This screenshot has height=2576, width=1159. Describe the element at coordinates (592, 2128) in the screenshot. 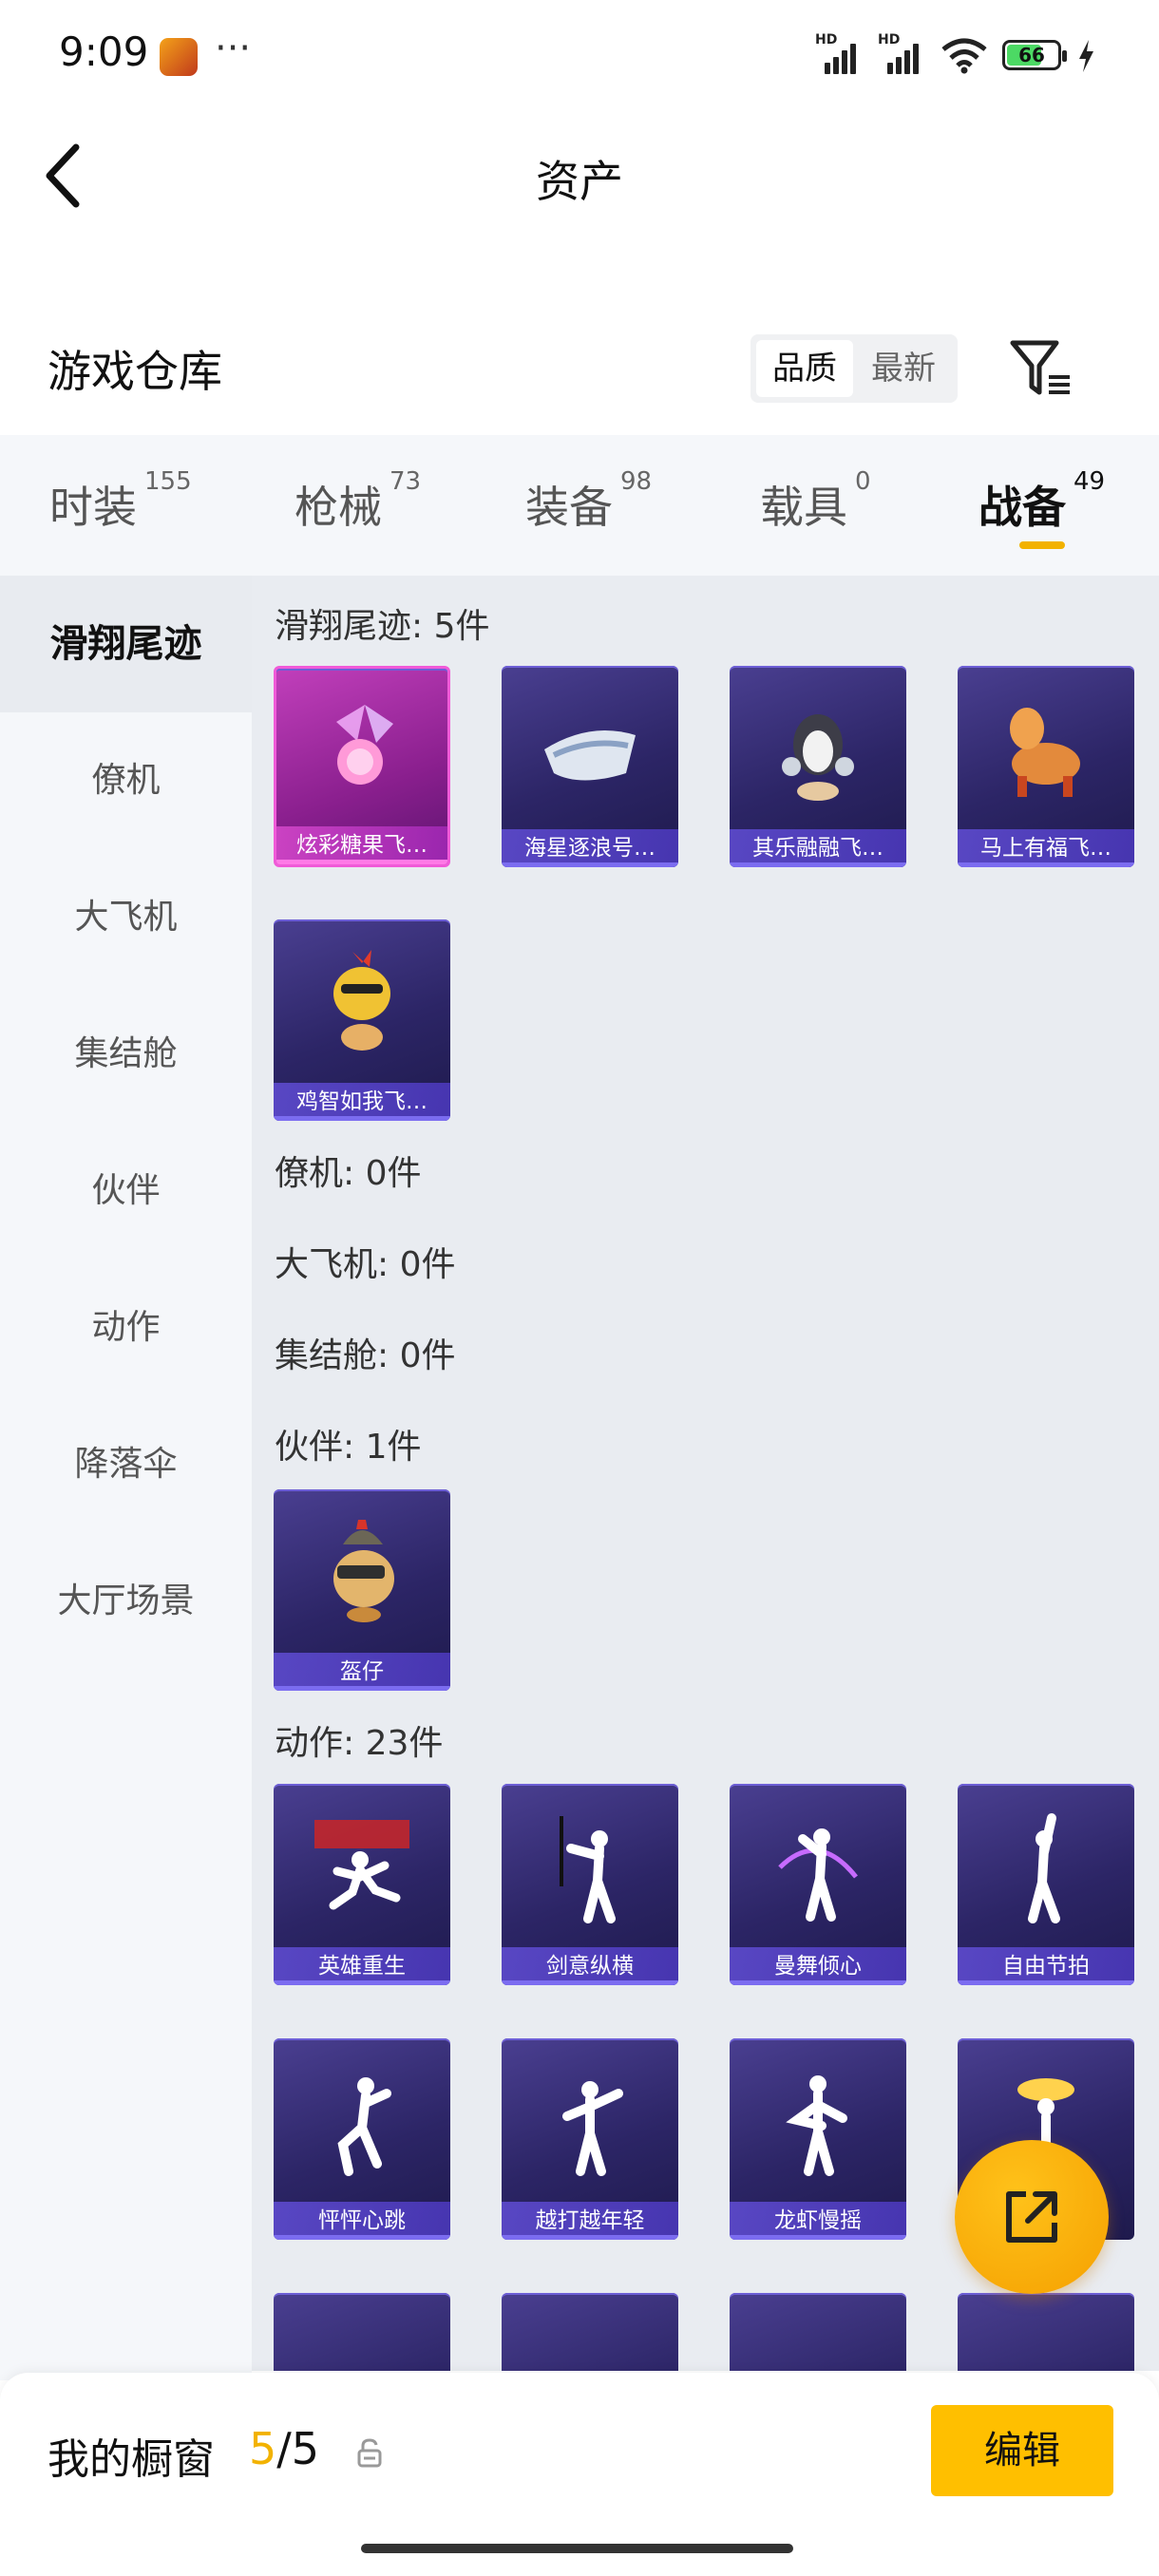

I see `young-pose-icon` at that location.